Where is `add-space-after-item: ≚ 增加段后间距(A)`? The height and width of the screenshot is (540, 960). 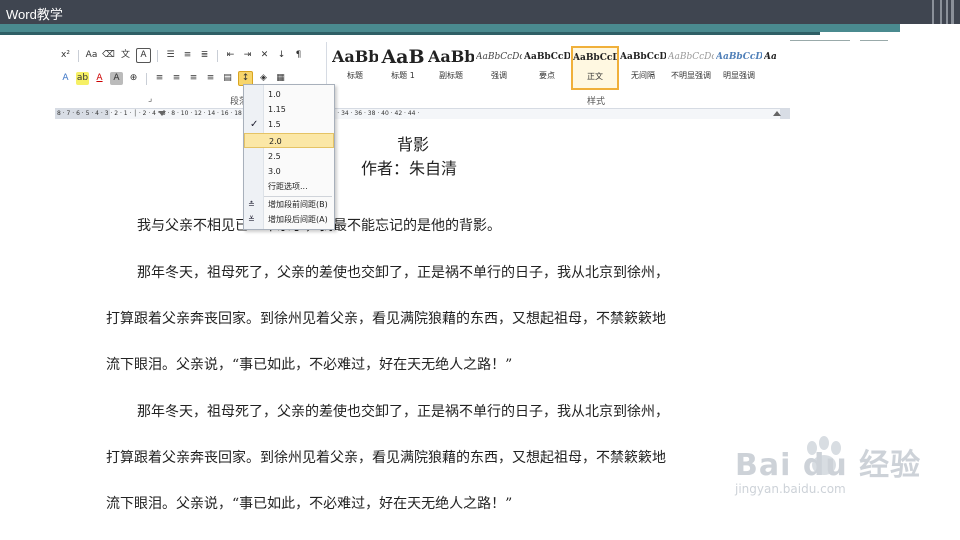 add-space-after-item: ≚ 增加段后间距(A) is located at coordinates (289, 219).